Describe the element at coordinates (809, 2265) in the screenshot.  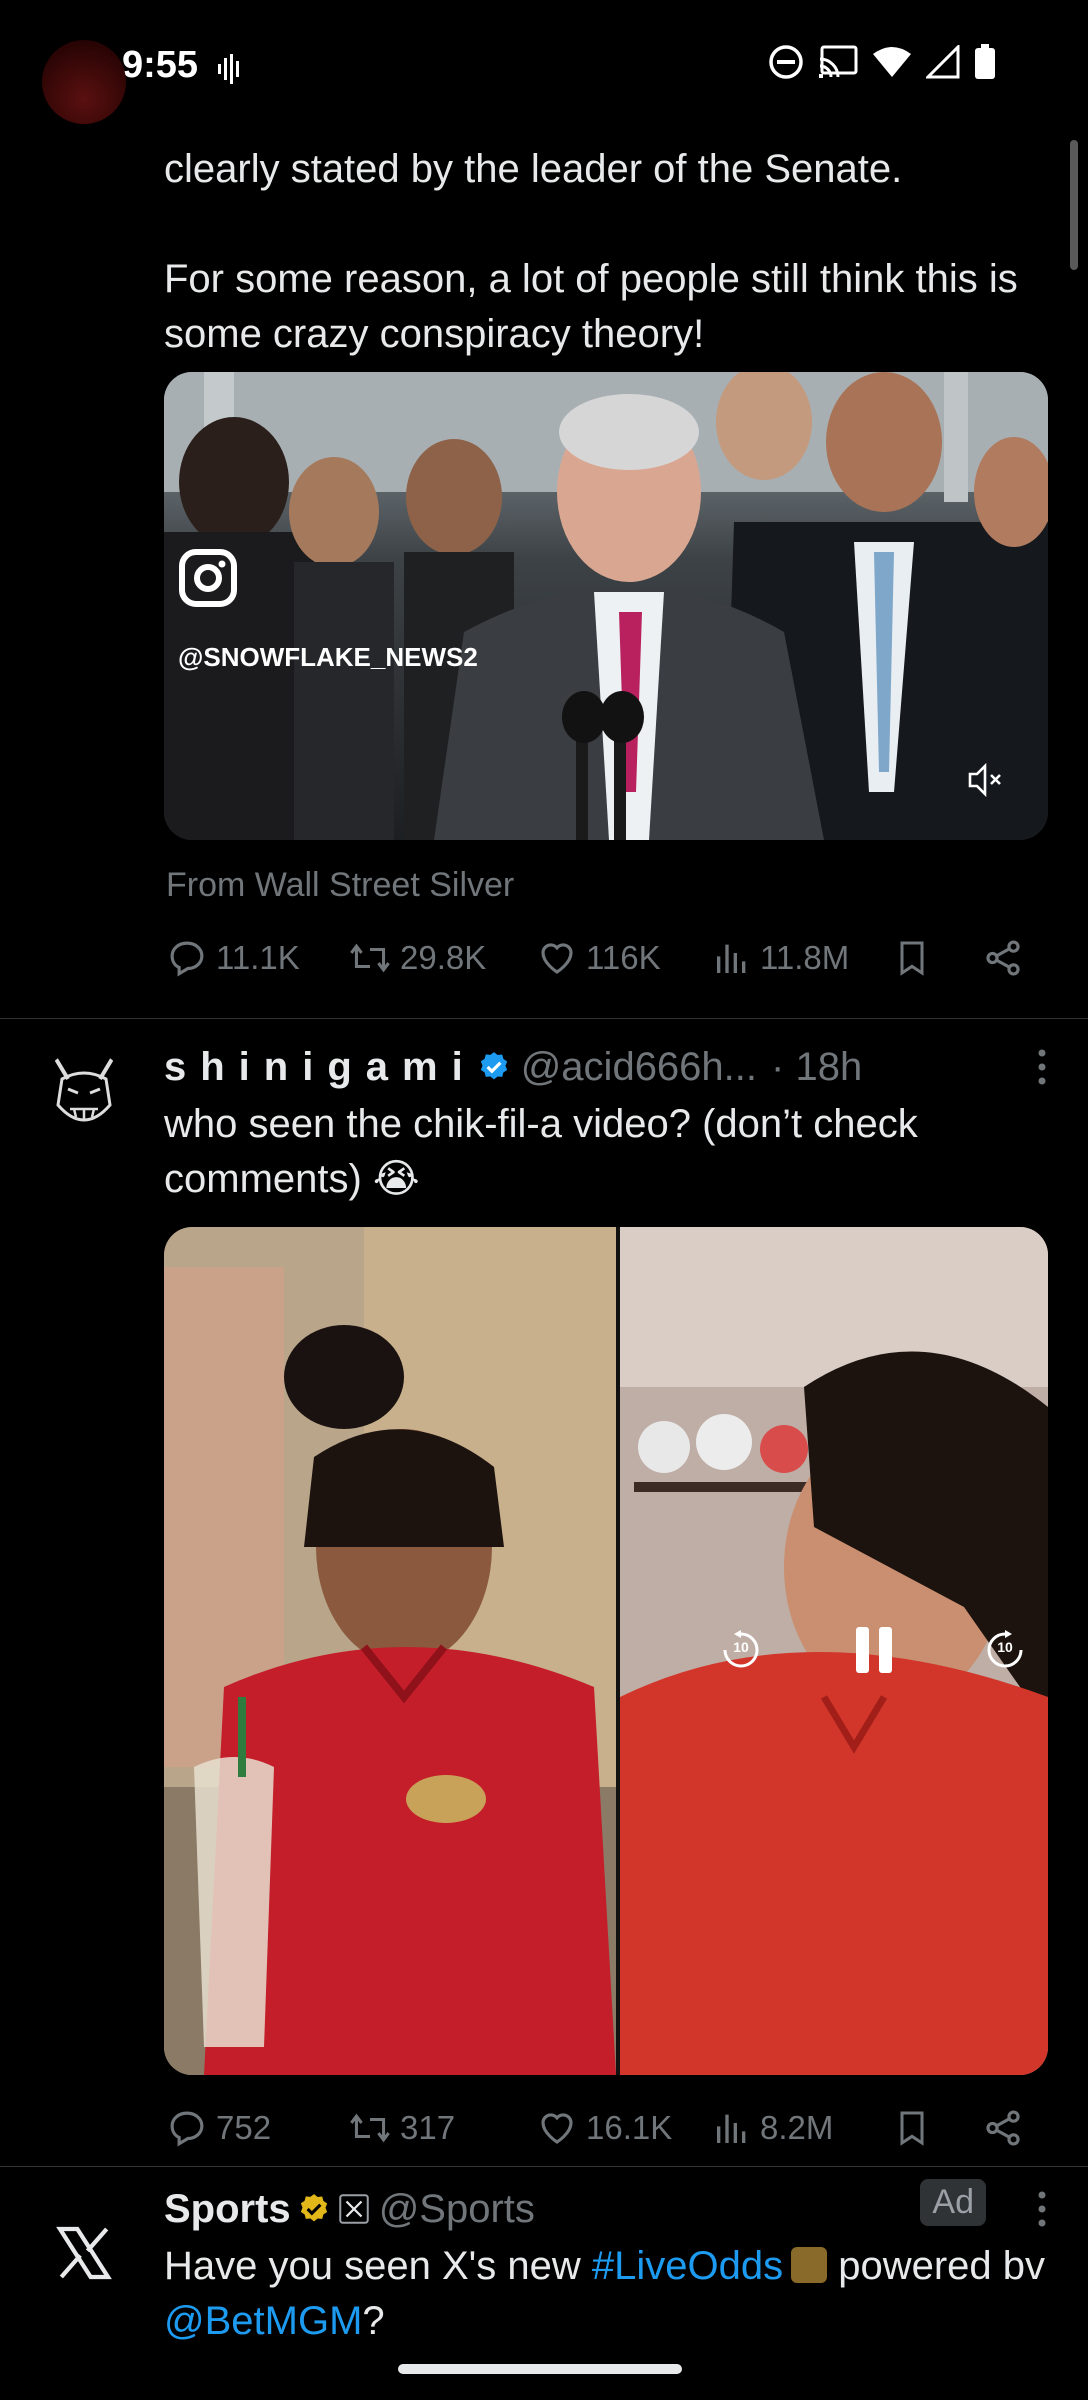
I see `money-bag-emoji-icon` at that location.